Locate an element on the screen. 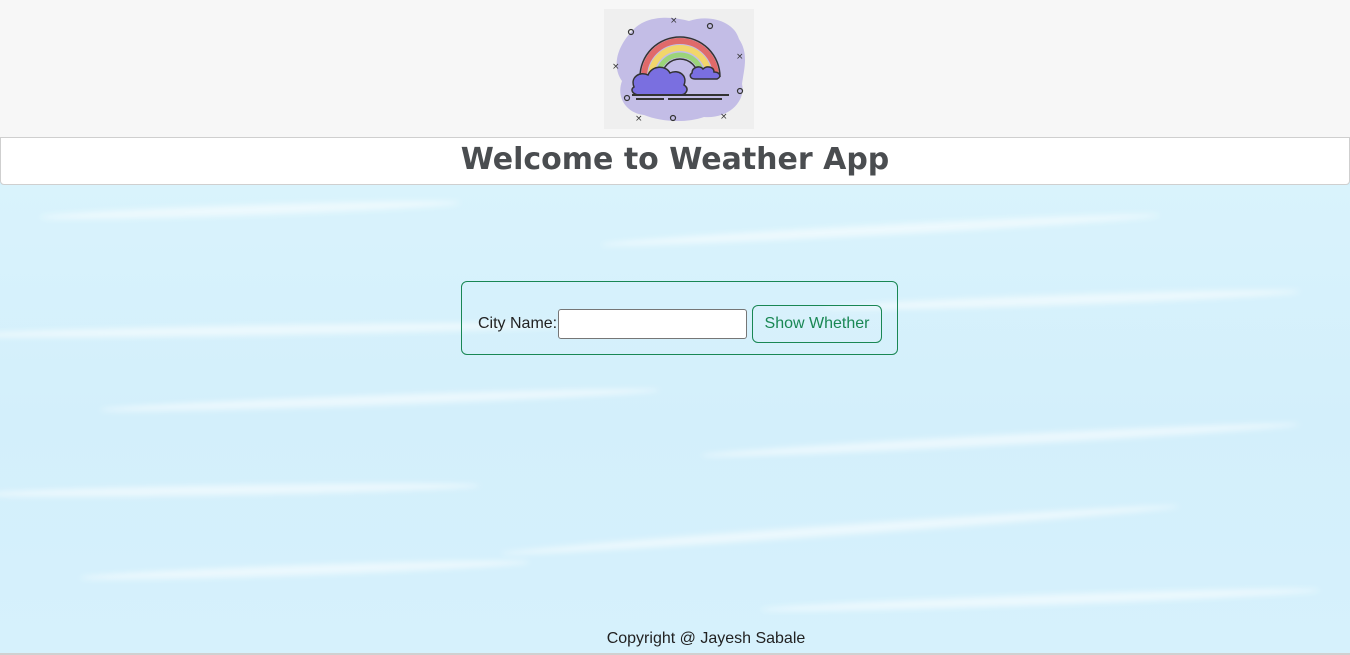 This screenshot has width=1350, height=655. show-weather-button: Show Whether is located at coordinates (817, 324).